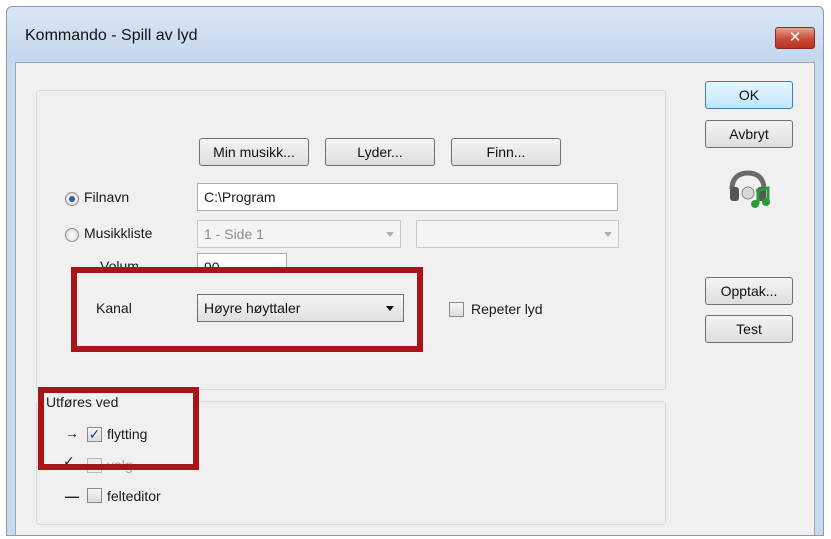 Image resolution: width=831 pixels, height=539 pixels. I want to click on ok-button: OK, so click(749, 95).